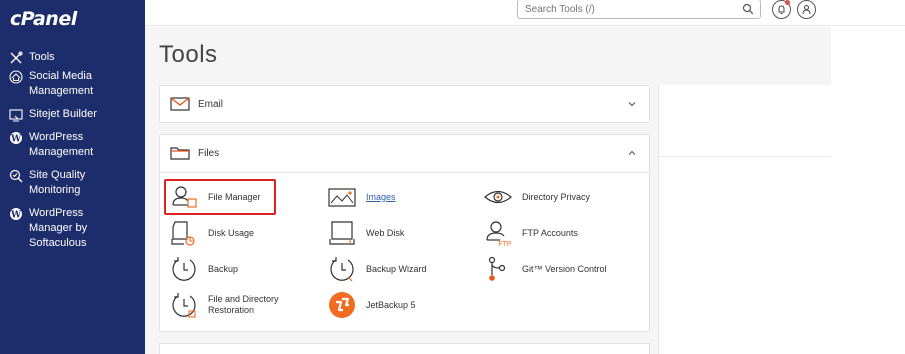 Image resolution: width=905 pixels, height=354 pixels. What do you see at coordinates (180, 104) in the screenshot?
I see `email-icon` at bounding box center [180, 104].